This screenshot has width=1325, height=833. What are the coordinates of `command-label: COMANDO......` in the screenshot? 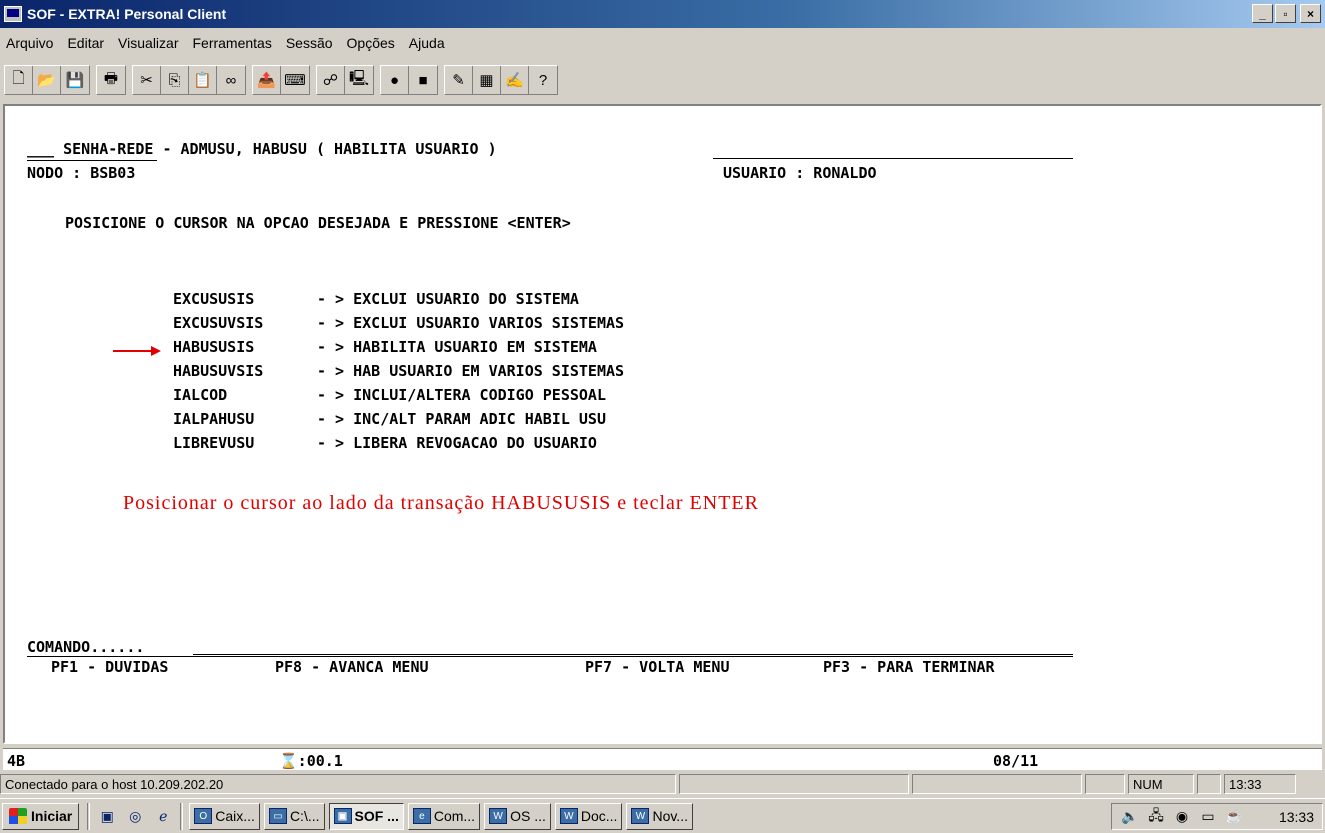 It's located at (86, 647).